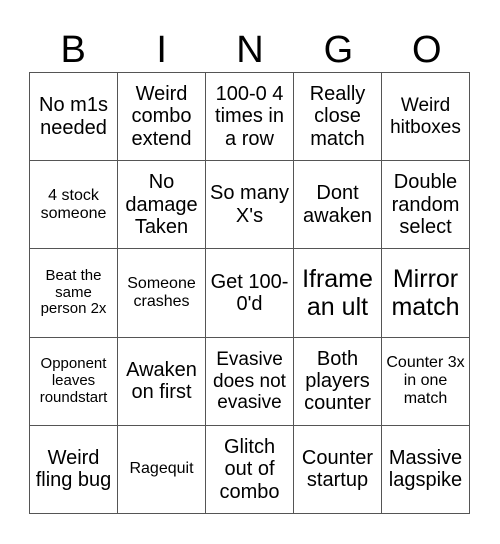  I want to click on cell-text: Weird combo extend, so click(161, 116).